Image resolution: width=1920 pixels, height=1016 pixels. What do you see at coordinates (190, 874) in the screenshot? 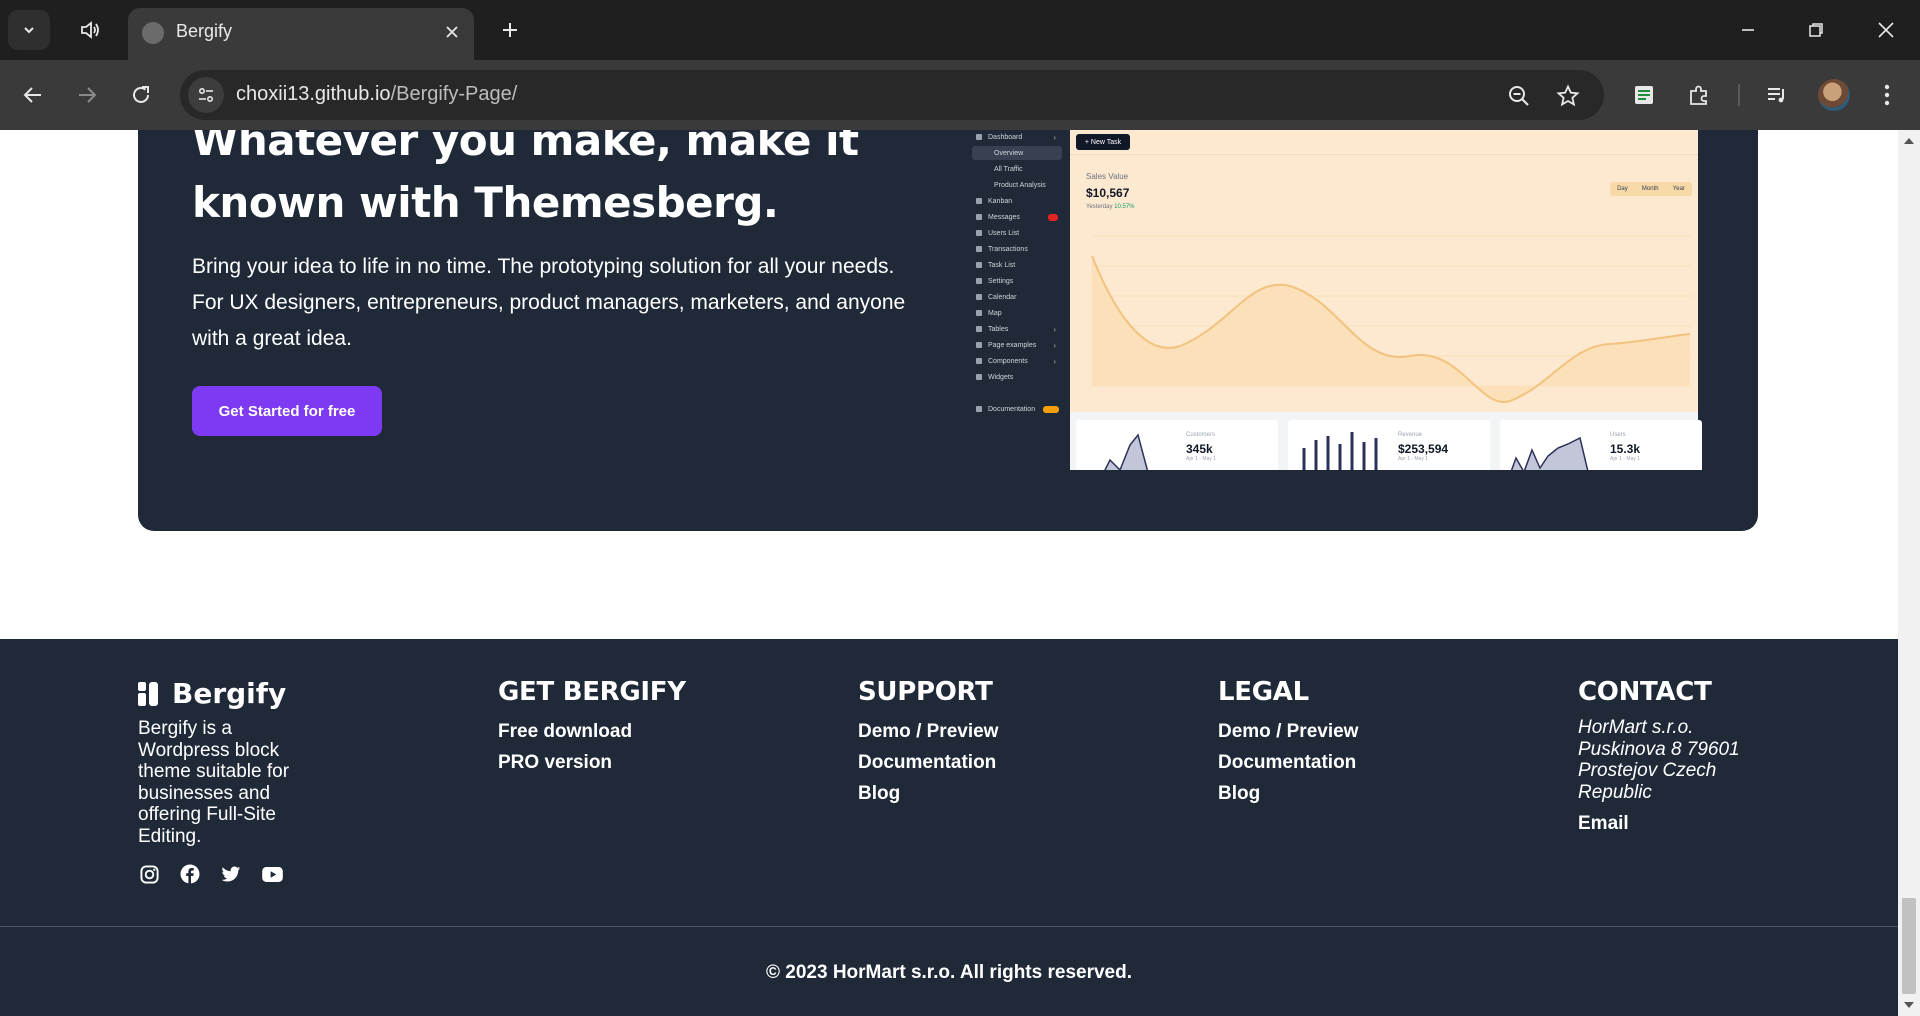
I see `facebook-icon` at bounding box center [190, 874].